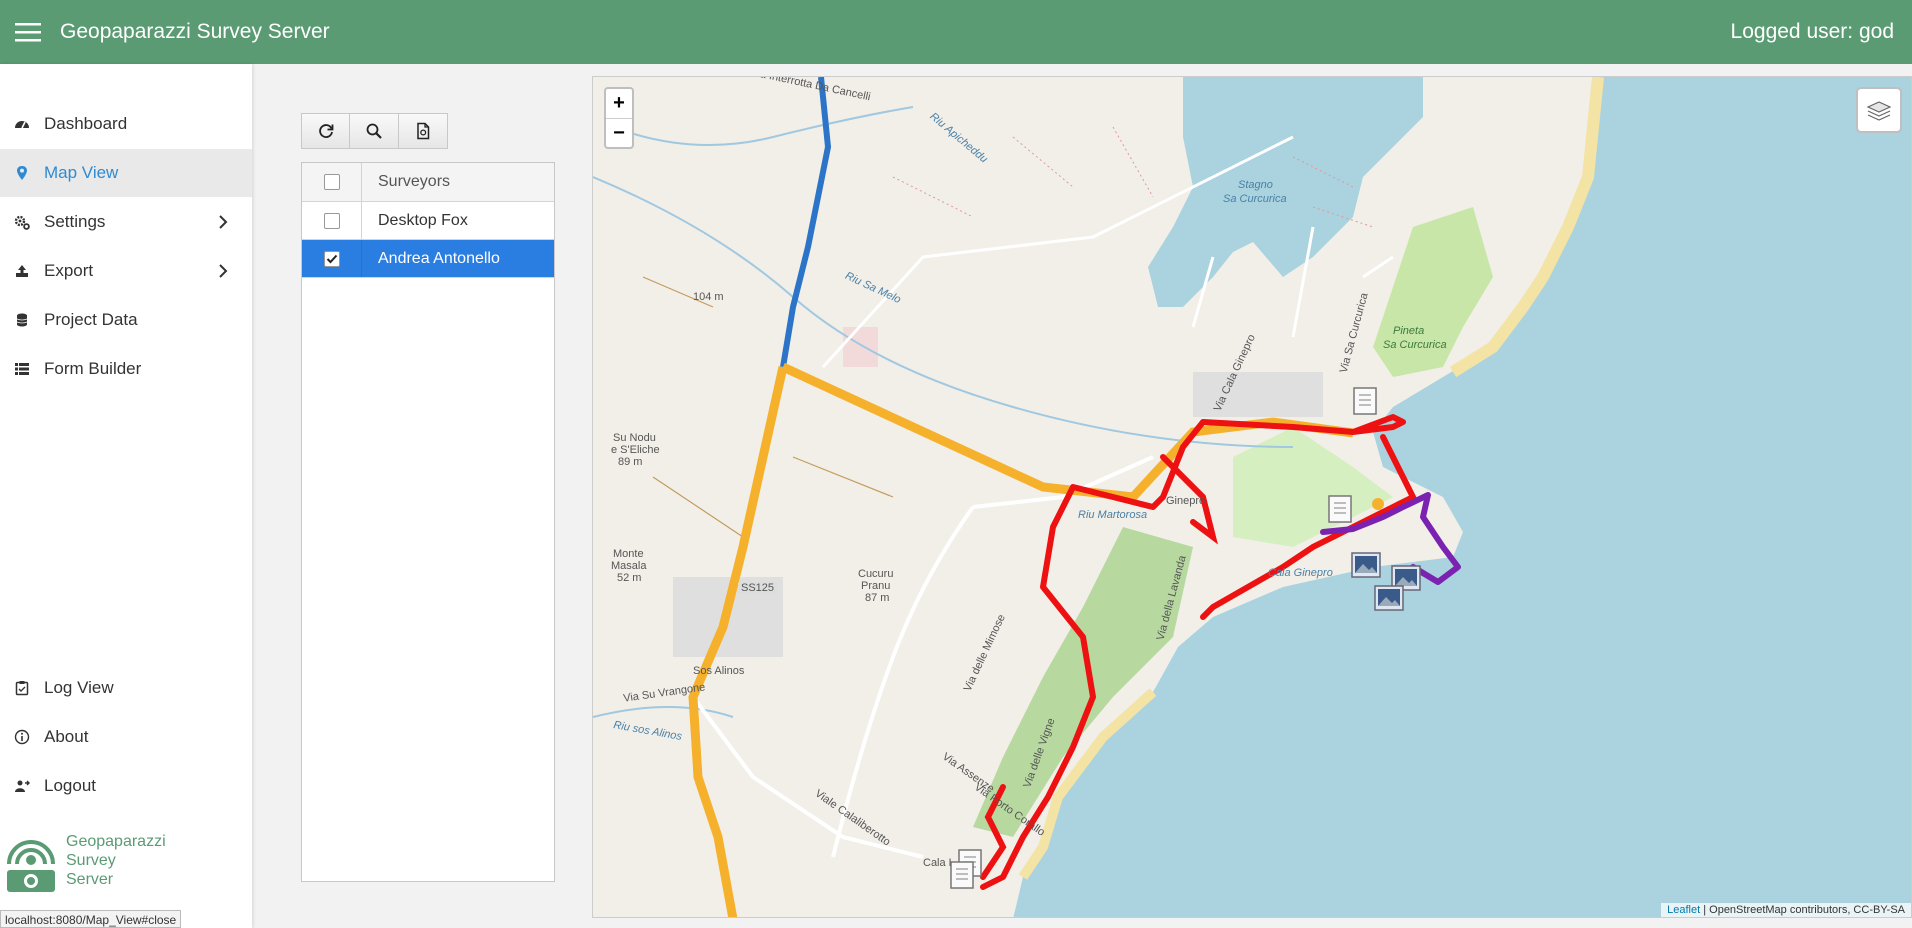  What do you see at coordinates (22, 124) in the screenshot?
I see `dashboard-icon` at bounding box center [22, 124].